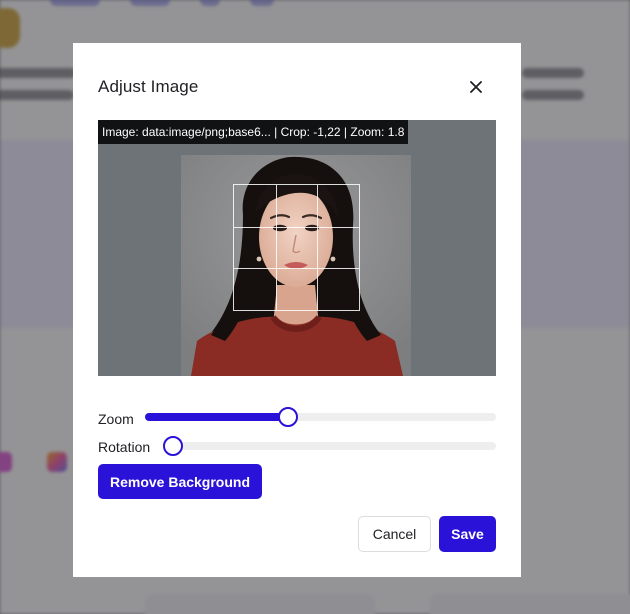  What do you see at coordinates (394, 534) in the screenshot?
I see `cancel-button: Cancel` at bounding box center [394, 534].